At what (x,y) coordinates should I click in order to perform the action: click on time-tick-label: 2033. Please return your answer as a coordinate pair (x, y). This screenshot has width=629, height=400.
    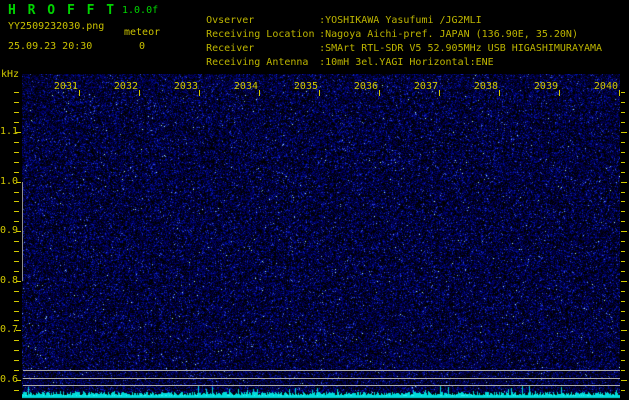
    Looking at the image, I should click on (185, 86).